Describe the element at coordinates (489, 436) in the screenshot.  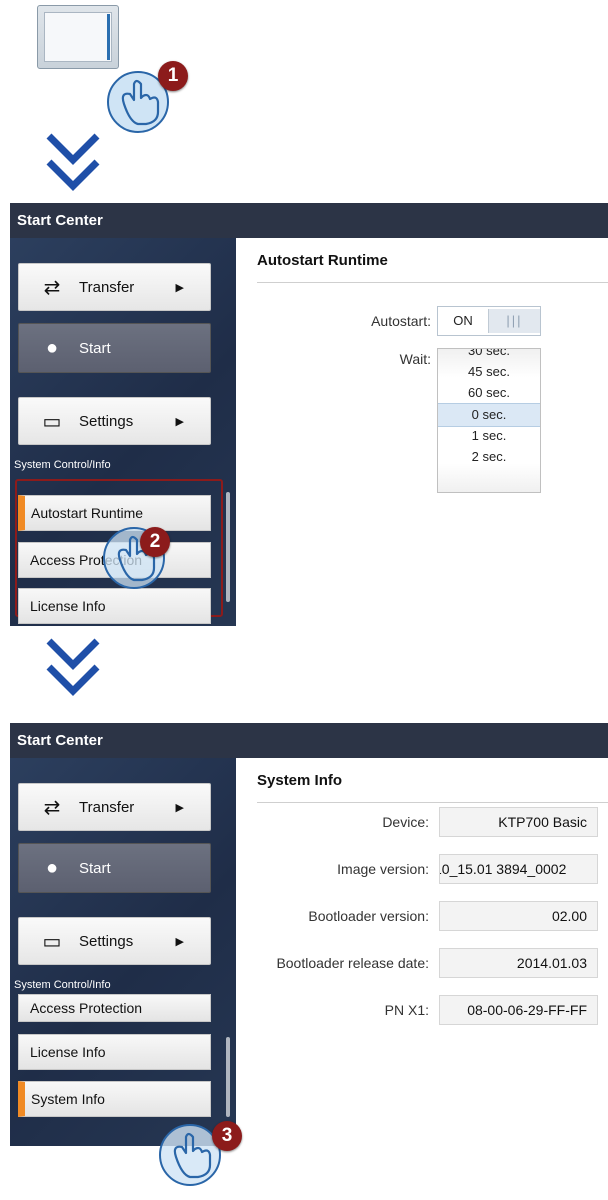
I see `wait-option: 1 sec.` at that location.